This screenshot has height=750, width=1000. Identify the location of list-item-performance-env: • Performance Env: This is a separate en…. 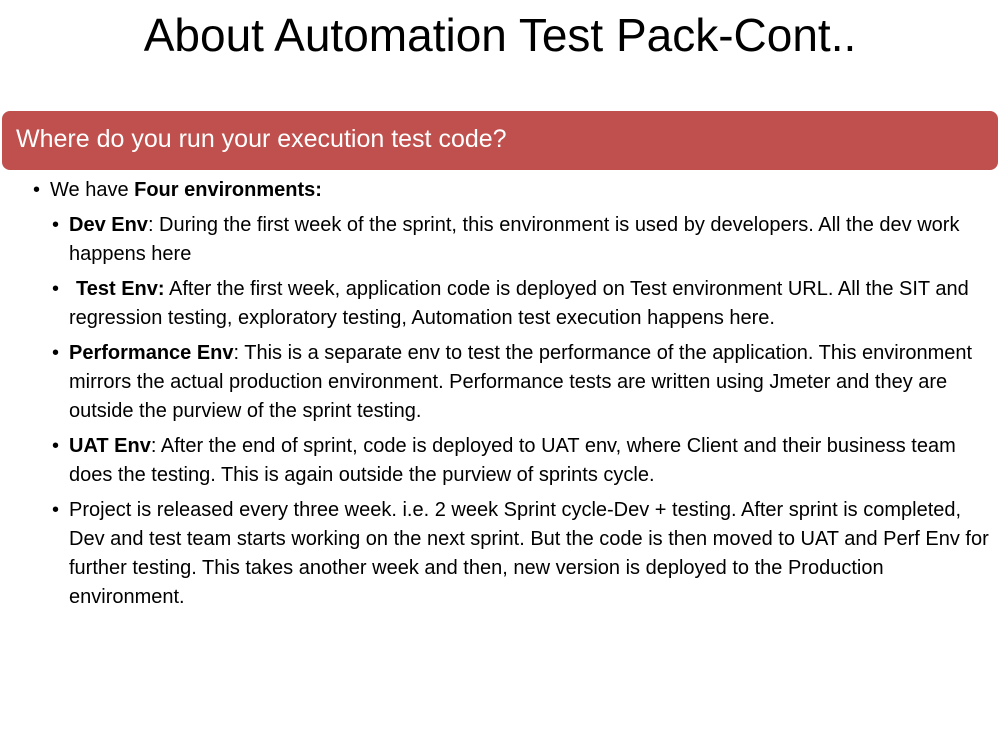
(495, 382).